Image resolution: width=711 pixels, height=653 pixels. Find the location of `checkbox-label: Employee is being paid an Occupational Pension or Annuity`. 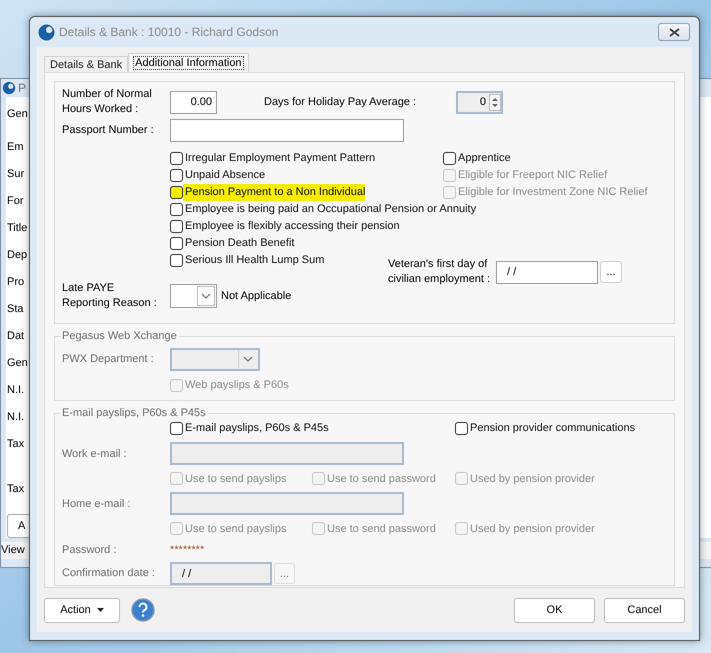

checkbox-label: Employee is being paid an Occupational Pension or Annuity is located at coordinates (330, 210).